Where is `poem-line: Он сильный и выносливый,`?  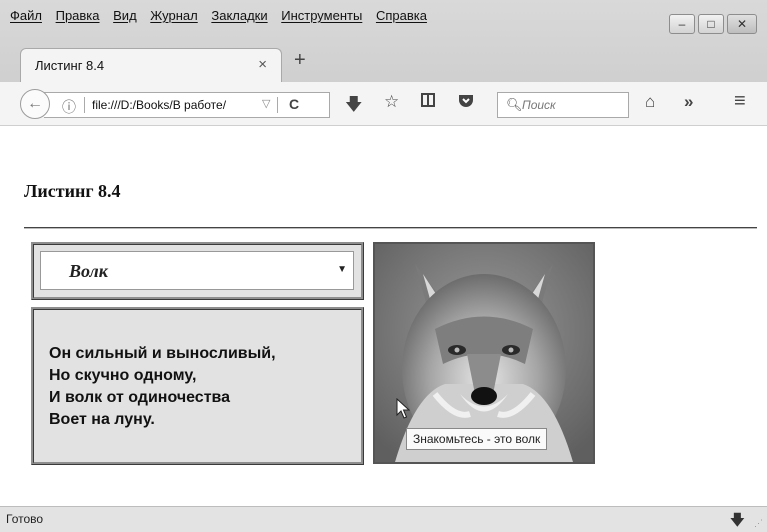
poem-line: Он сильный и выносливый, is located at coordinates (162, 353).